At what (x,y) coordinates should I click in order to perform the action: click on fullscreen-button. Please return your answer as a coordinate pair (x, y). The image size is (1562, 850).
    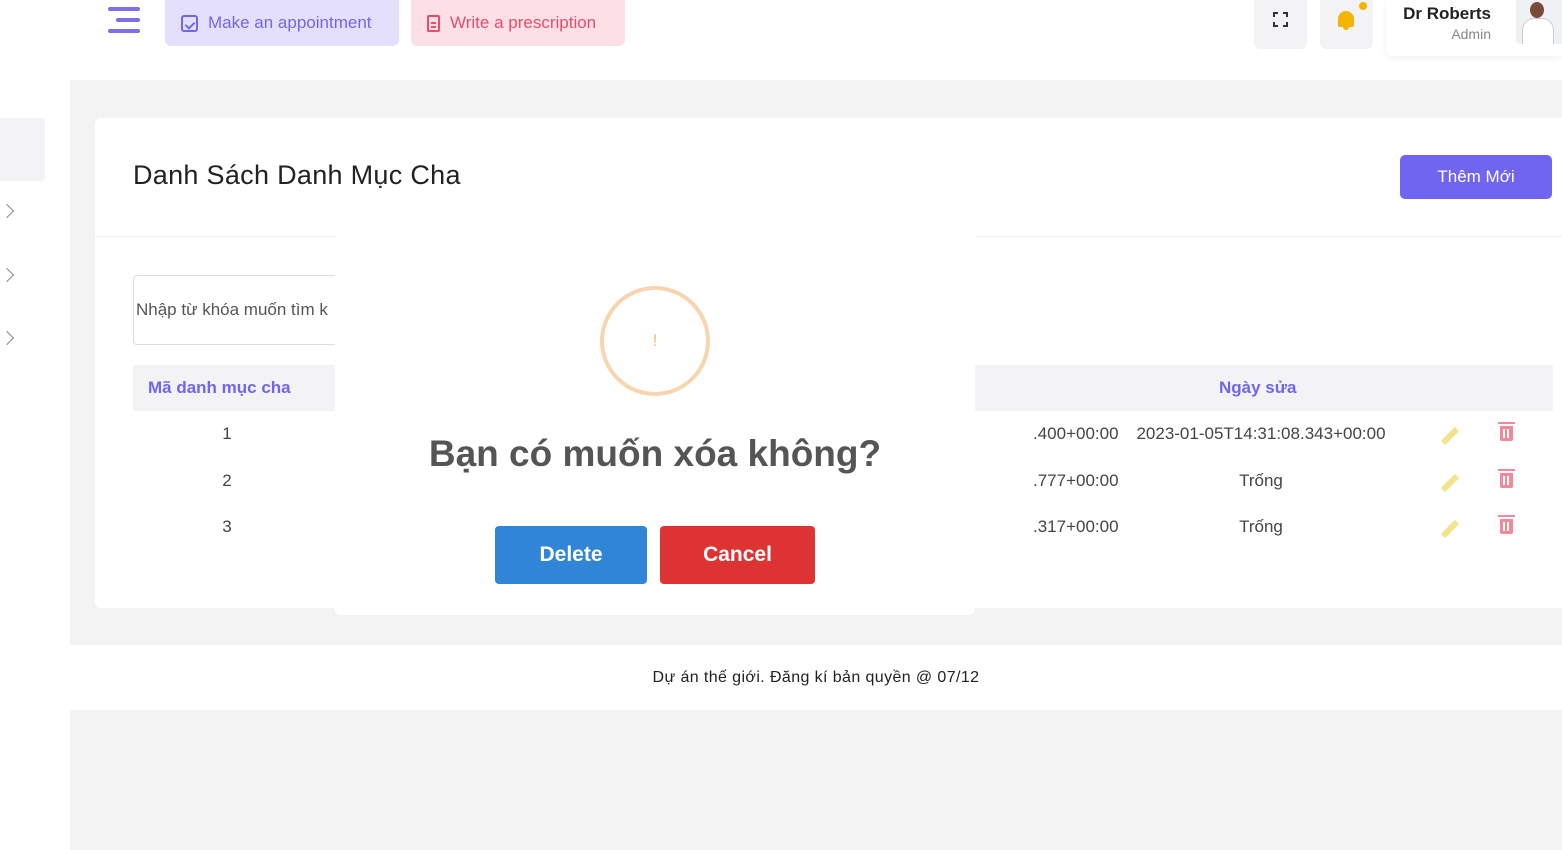
    Looking at the image, I should click on (1280, 24).